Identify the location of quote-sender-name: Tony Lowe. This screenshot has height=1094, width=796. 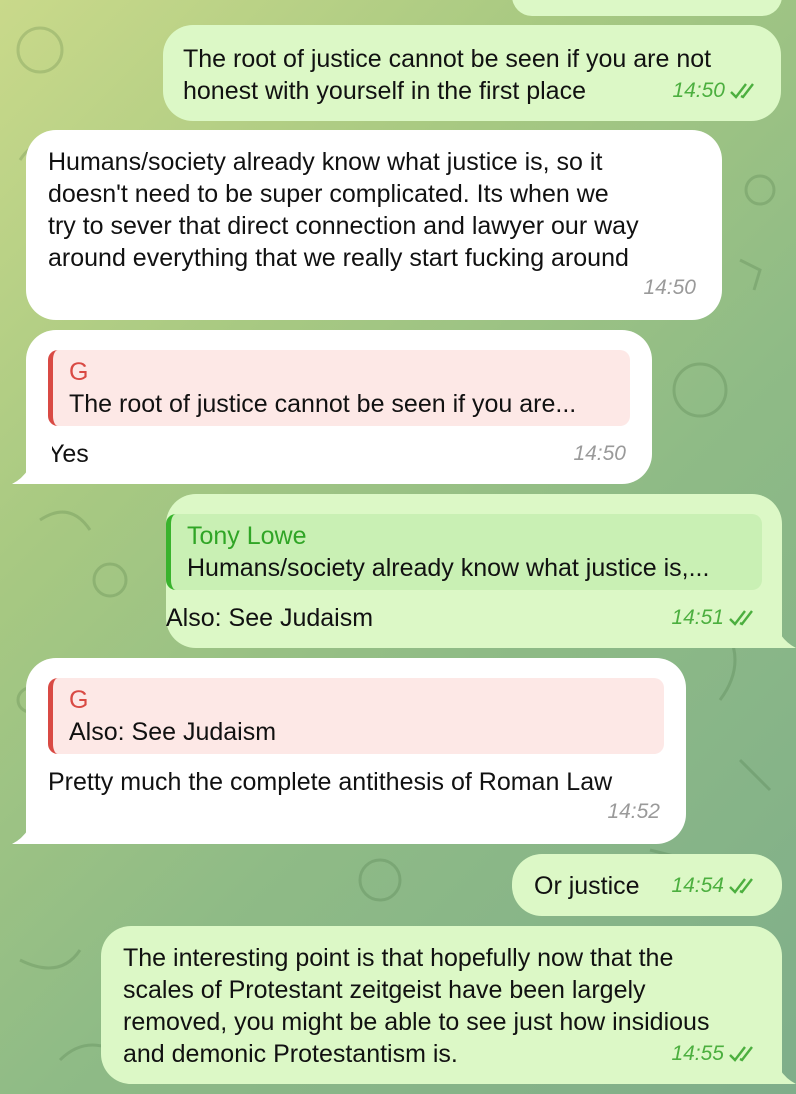
(247, 536).